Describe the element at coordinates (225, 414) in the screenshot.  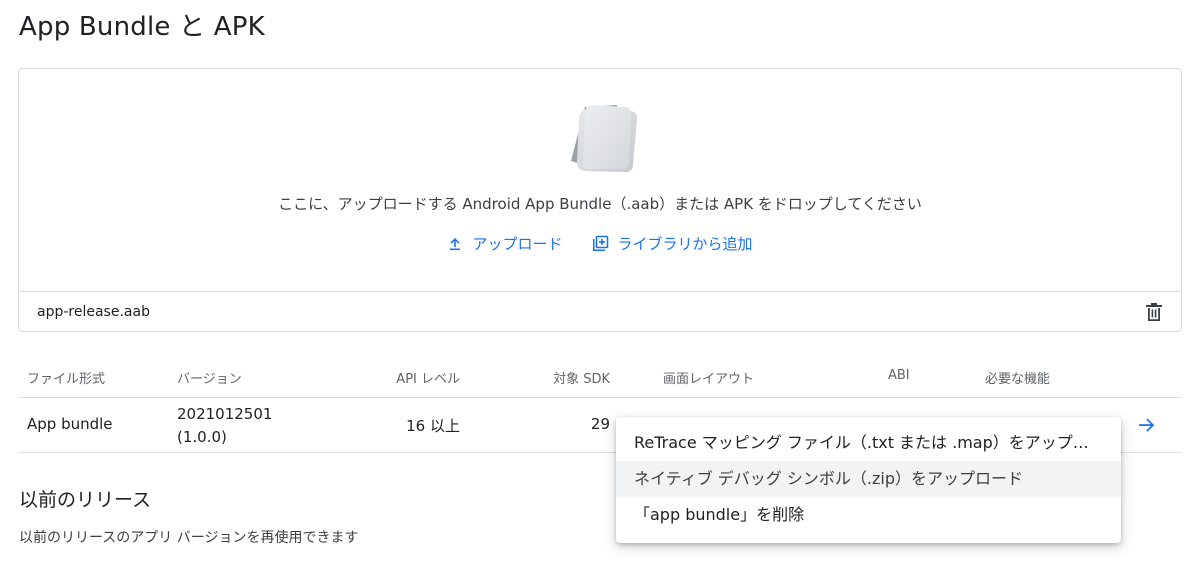
I see `cell-version-code: 2021012501` at that location.